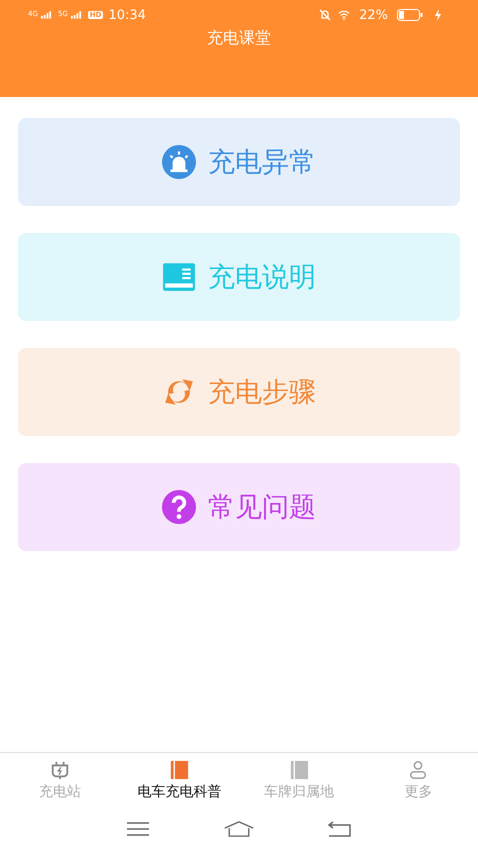  Describe the element at coordinates (239, 162) in the screenshot. I see `category-card: 充电异常` at that location.